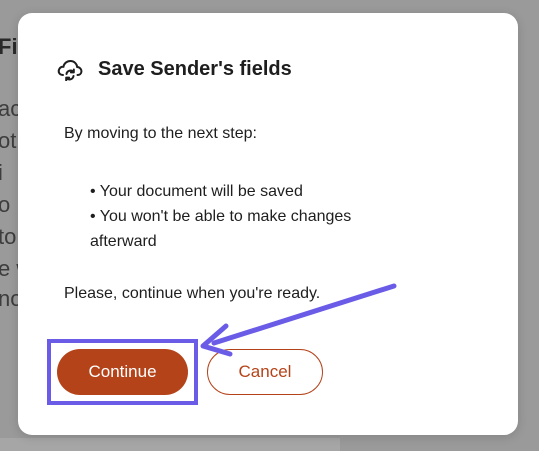 The height and width of the screenshot is (451, 539). I want to click on dialog-title: Save Sender's fields, so click(195, 68).